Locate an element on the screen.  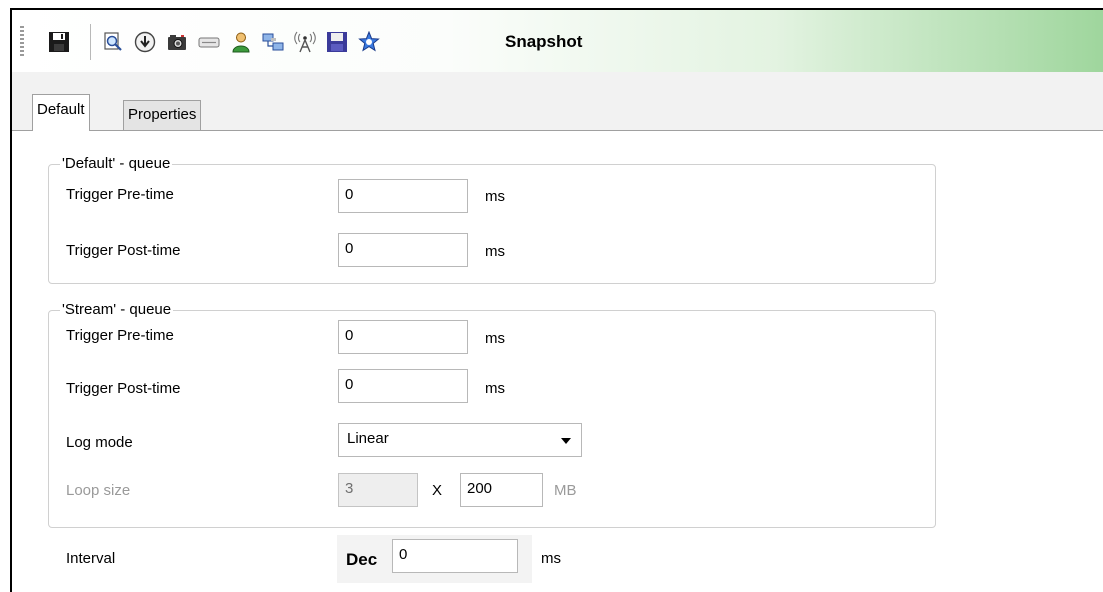
default-pre-time-label: Trigger Pre-time is located at coordinates (120, 194).